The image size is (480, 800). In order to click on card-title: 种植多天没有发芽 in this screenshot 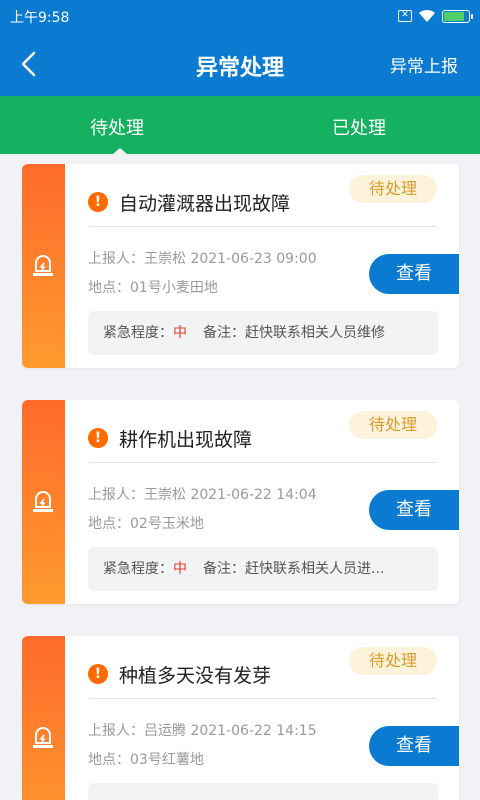, I will do `click(195, 676)`.